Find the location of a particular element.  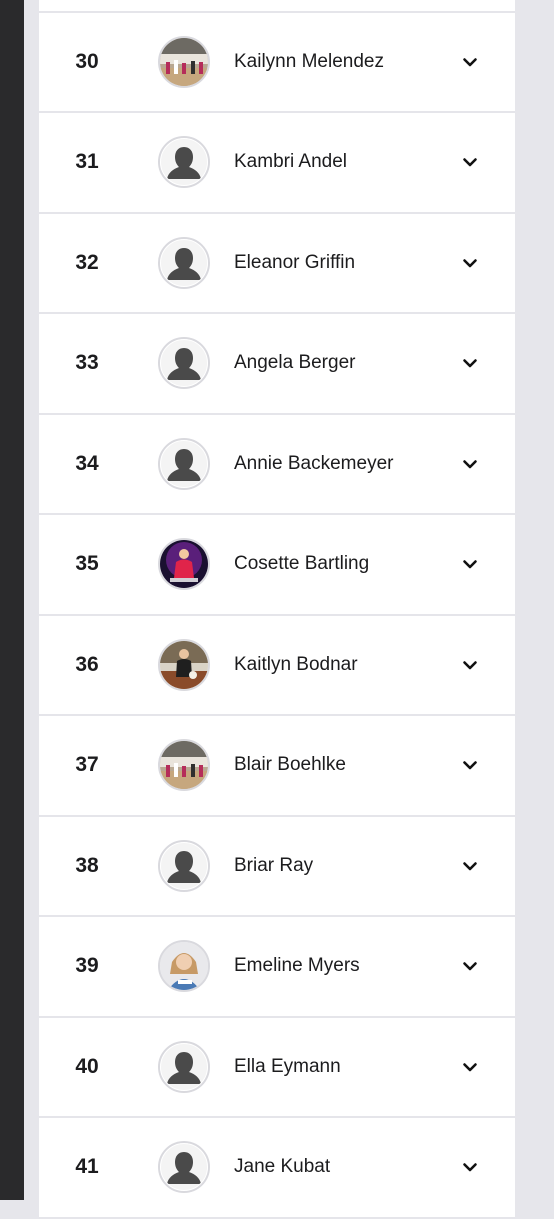

ranking-row: 33 Angela Berger is located at coordinates (277, 364).